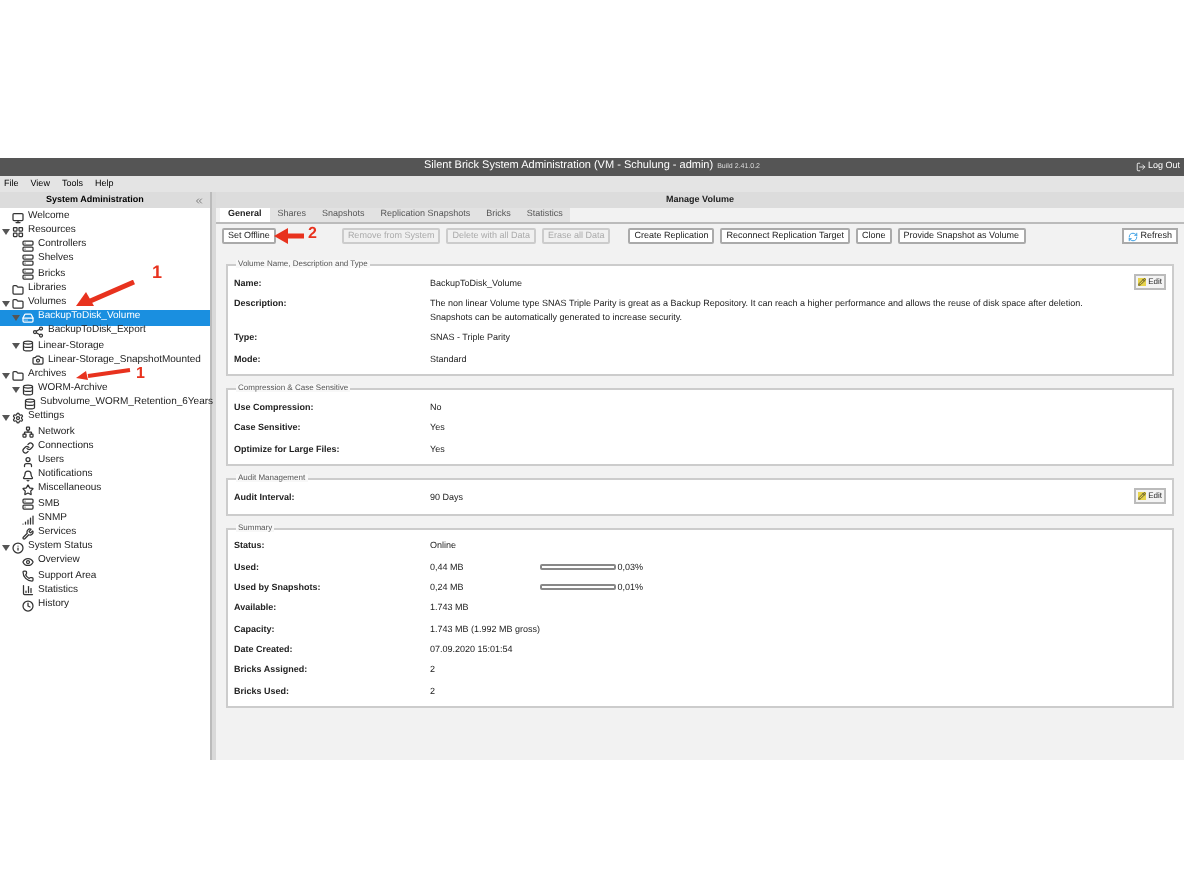 Image resolution: width=1184 pixels, height=888 pixels. I want to click on drive-icon, so click(28, 317).